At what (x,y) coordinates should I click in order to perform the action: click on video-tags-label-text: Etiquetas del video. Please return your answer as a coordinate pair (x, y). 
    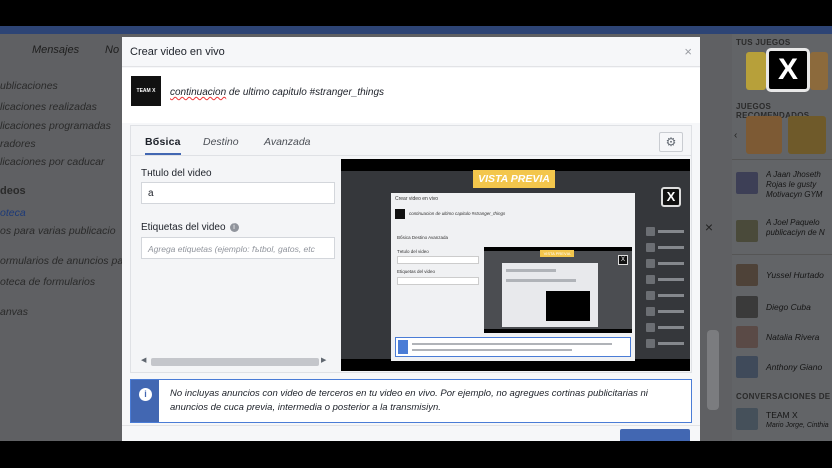
    Looking at the image, I should click on (183, 227).